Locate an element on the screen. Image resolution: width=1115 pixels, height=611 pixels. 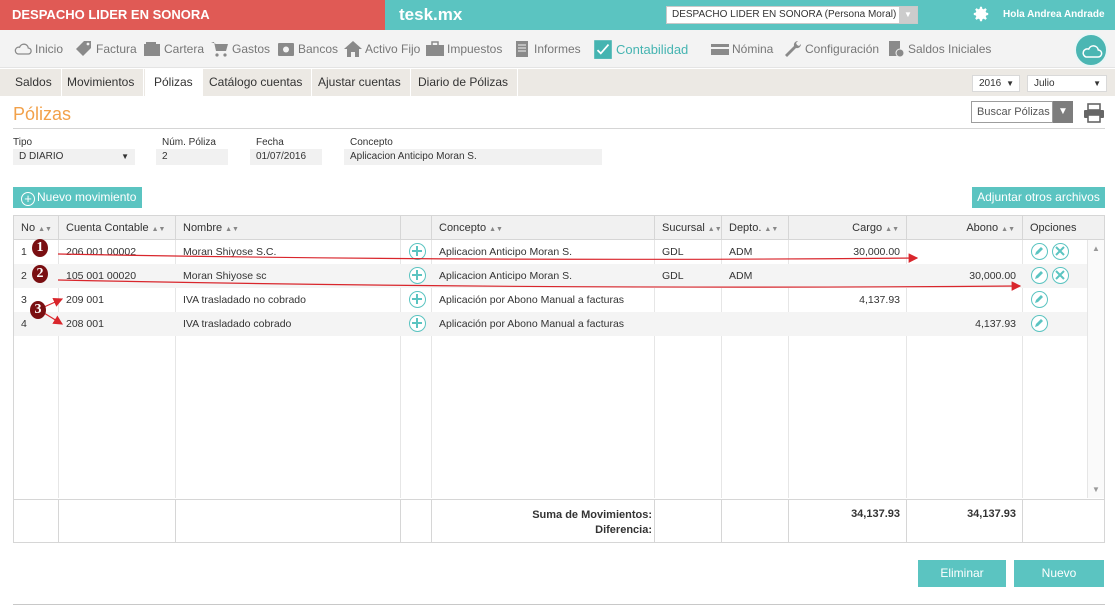
concepto-field: Aplicacion Anticipo Moran S. is located at coordinates (473, 157).